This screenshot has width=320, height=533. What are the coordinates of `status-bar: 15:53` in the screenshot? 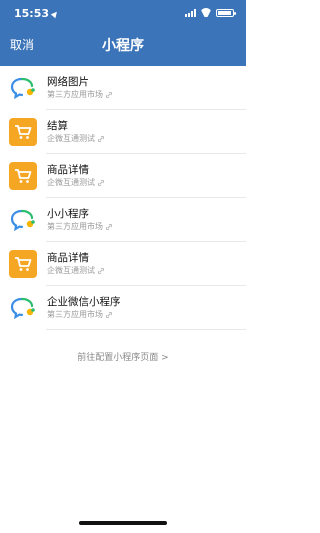 It's located at (123, 13).